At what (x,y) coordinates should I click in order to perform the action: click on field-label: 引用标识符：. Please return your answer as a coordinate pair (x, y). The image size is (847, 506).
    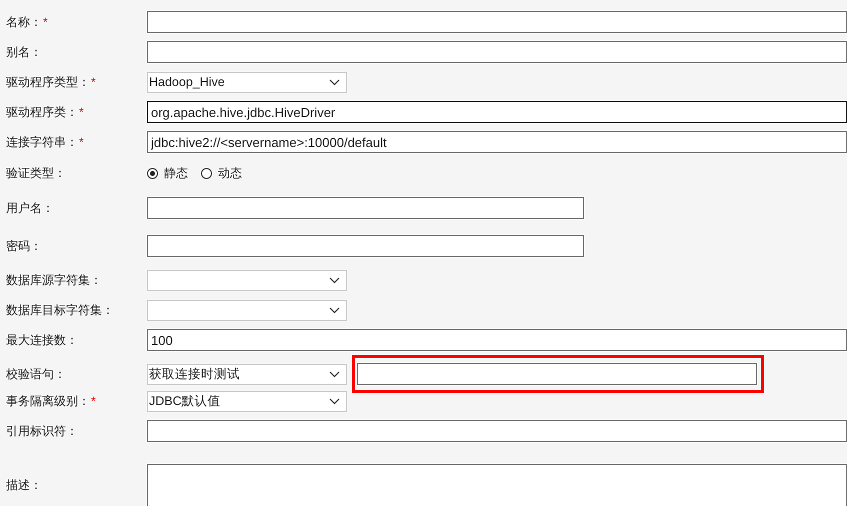
    Looking at the image, I should click on (42, 431).